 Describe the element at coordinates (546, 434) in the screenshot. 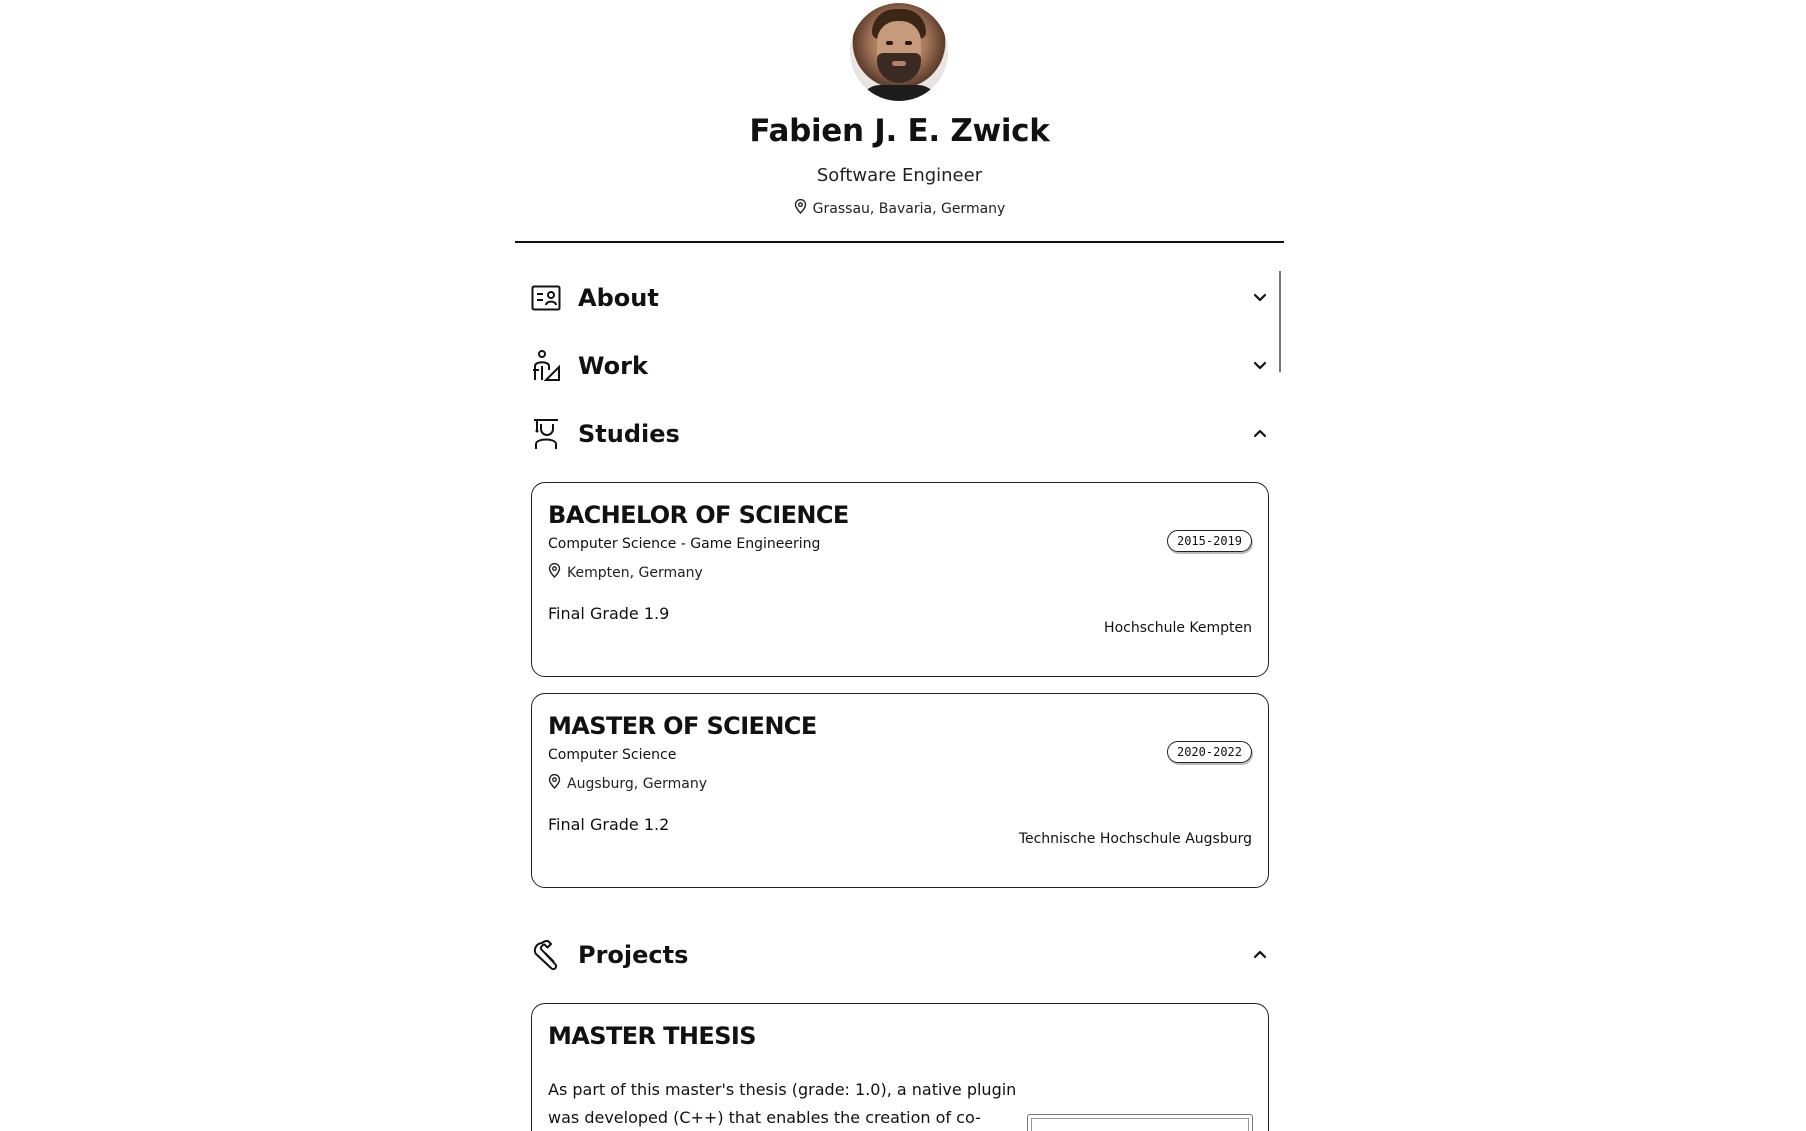

I see `graduate-icon` at that location.